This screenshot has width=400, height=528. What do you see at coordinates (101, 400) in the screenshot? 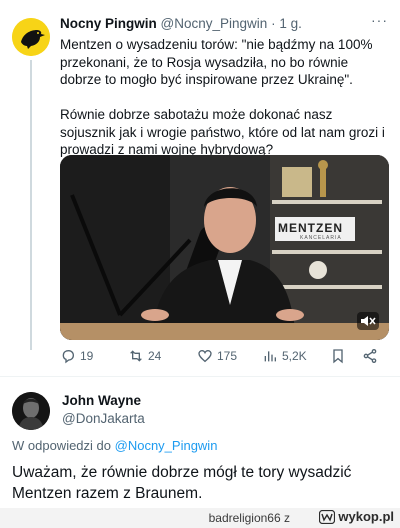
I see `reply-display-name: John Wayne` at bounding box center [101, 400].